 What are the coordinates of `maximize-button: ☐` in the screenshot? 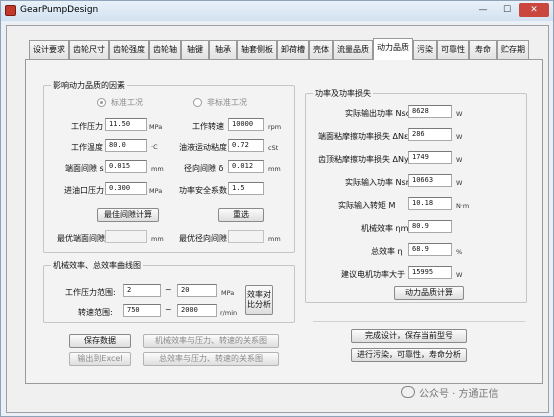 It's located at (507, 10).